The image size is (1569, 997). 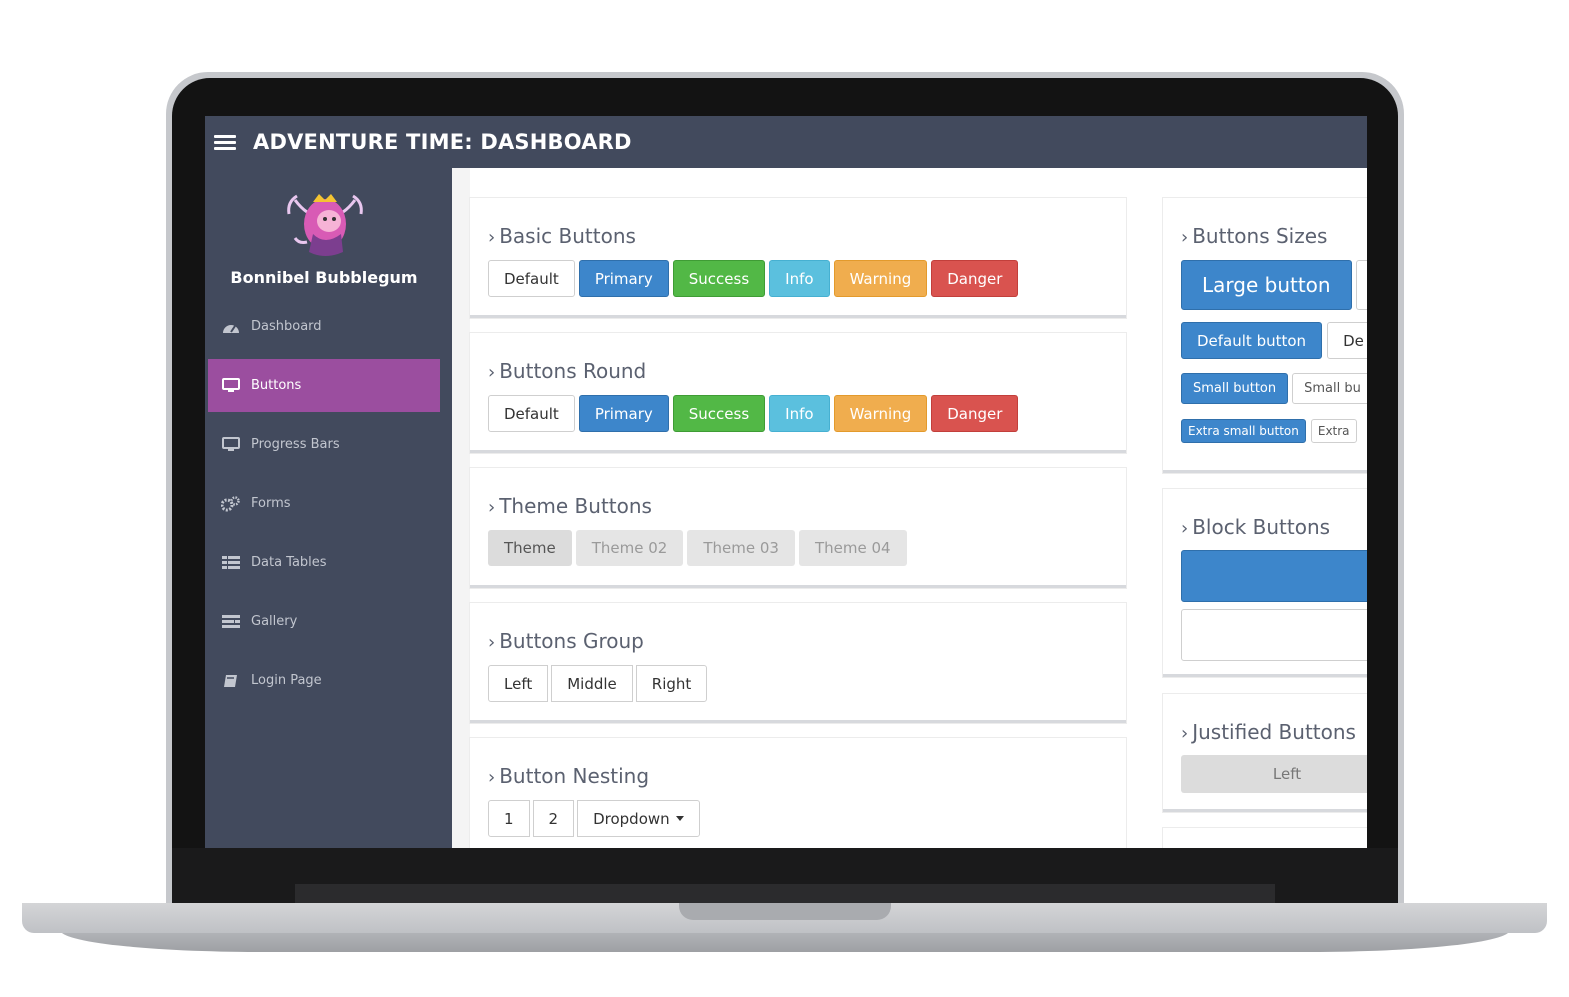 I want to click on dropdown-button: Dropdown, so click(x=638, y=818).